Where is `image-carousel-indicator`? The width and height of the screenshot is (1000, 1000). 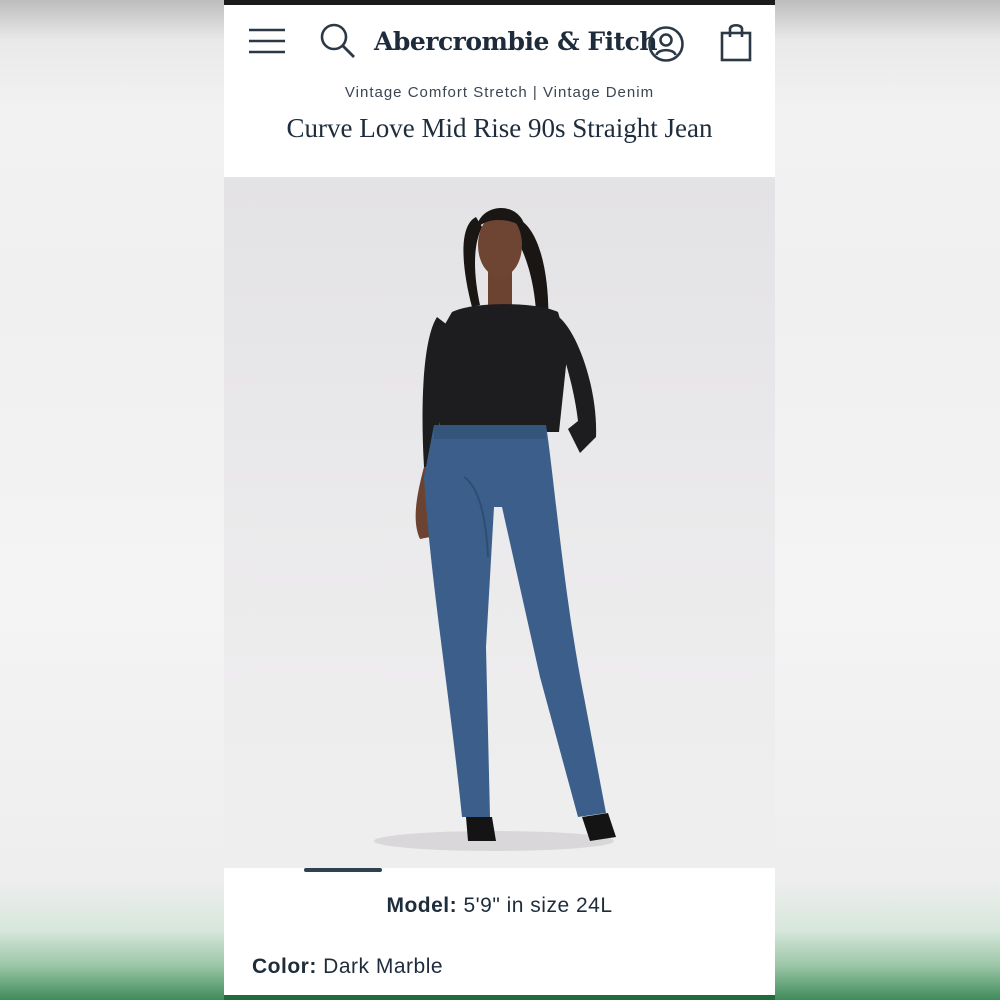
image-carousel-indicator is located at coordinates (343, 870).